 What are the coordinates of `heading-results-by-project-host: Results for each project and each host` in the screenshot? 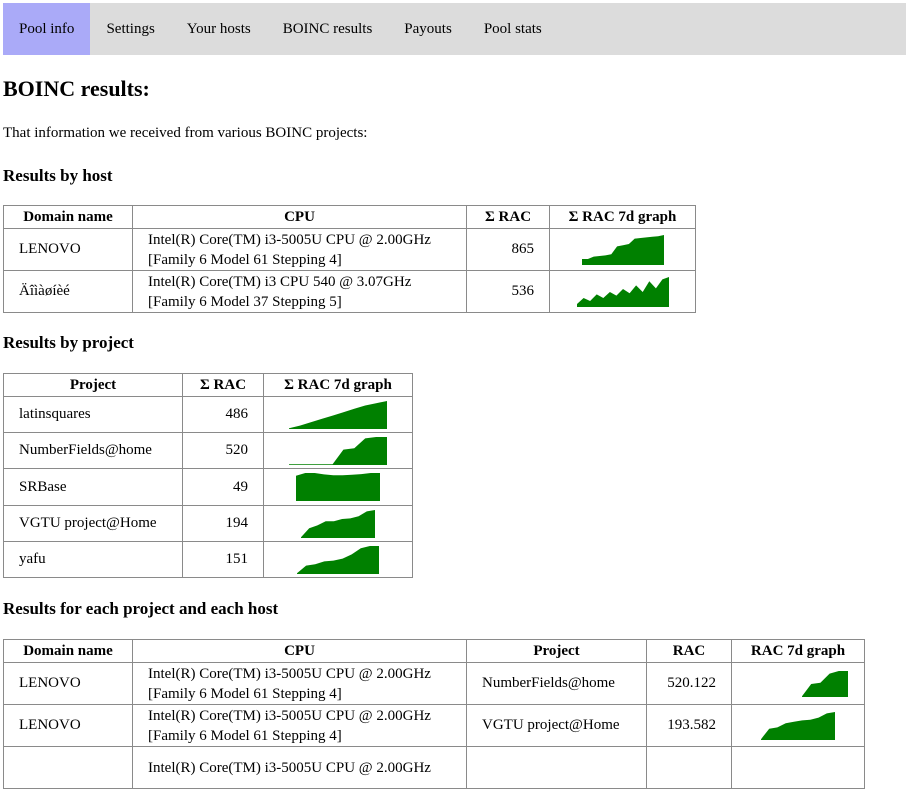 It's located at (141, 608).